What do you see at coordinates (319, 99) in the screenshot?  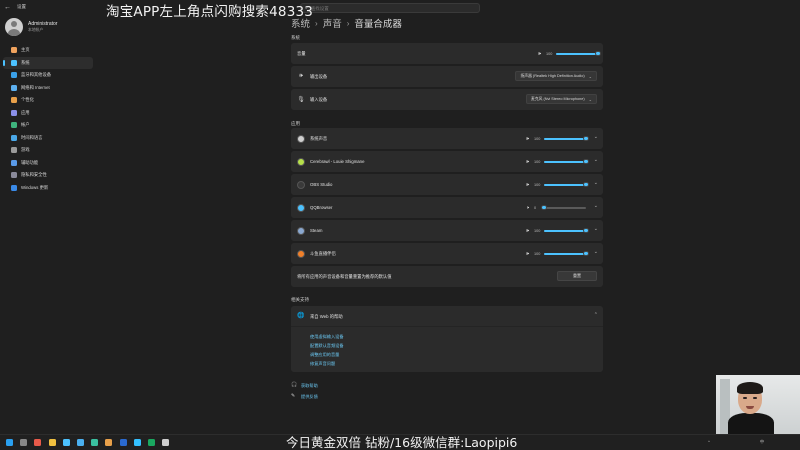 I see `input-device-label: 输入设备` at bounding box center [319, 99].